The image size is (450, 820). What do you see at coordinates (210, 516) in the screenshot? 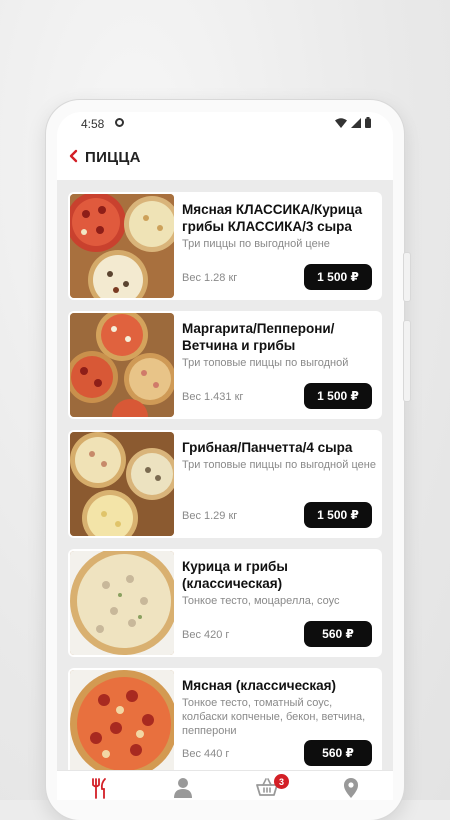
I see `product-weight: Вес 1.29 кг` at bounding box center [210, 516].